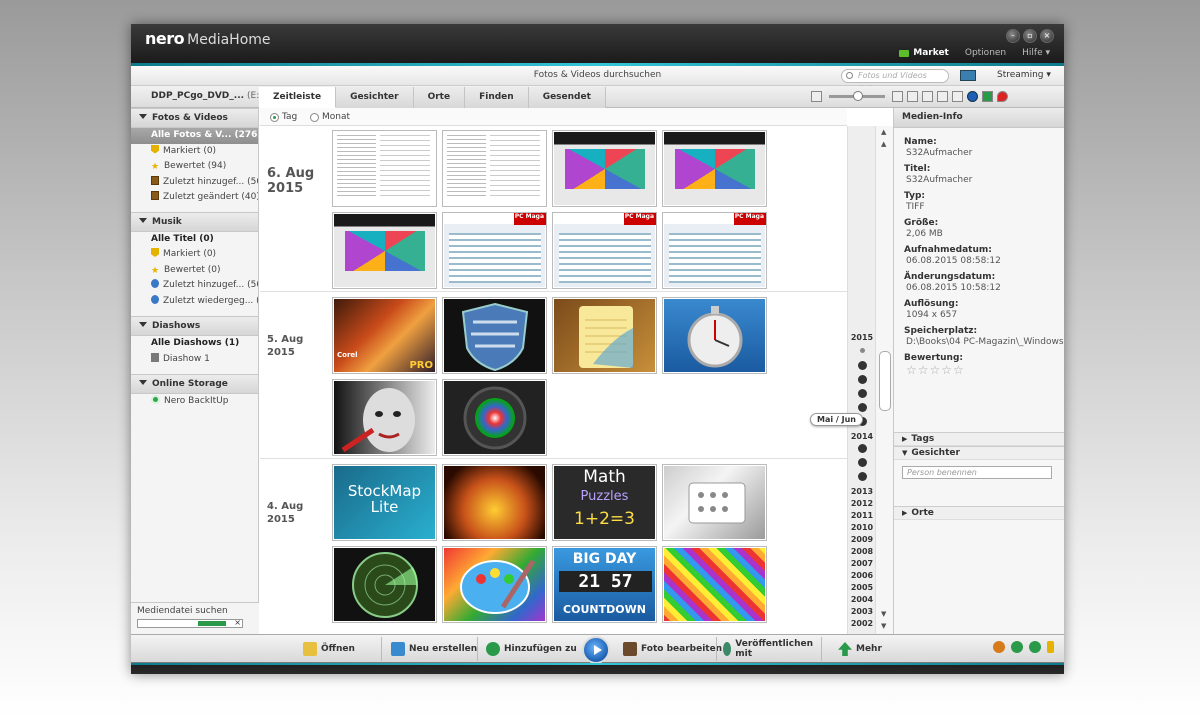 This screenshot has height=720, width=1200. Describe the element at coordinates (384, 335) in the screenshot. I see `photo-thumbnail: PRO Corel` at that location.